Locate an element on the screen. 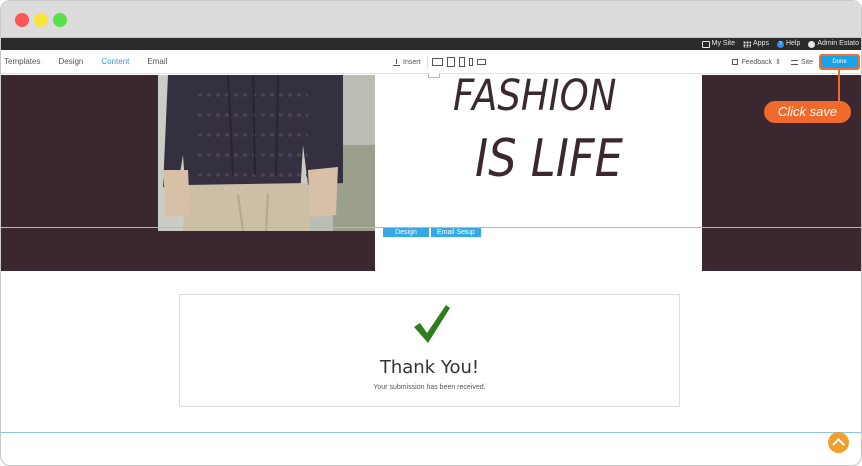 Image resolution: width=862 pixels, height=466 pixels. tab-email: Email is located at coordinates (157, 62).